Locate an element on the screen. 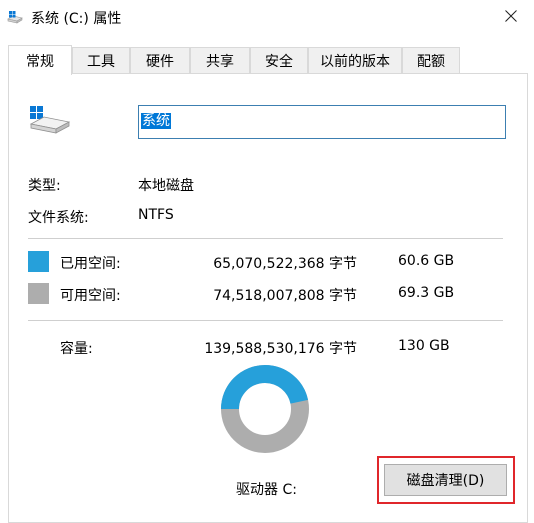  drive-name-input: 系统 is located at coordinates (322, 122).